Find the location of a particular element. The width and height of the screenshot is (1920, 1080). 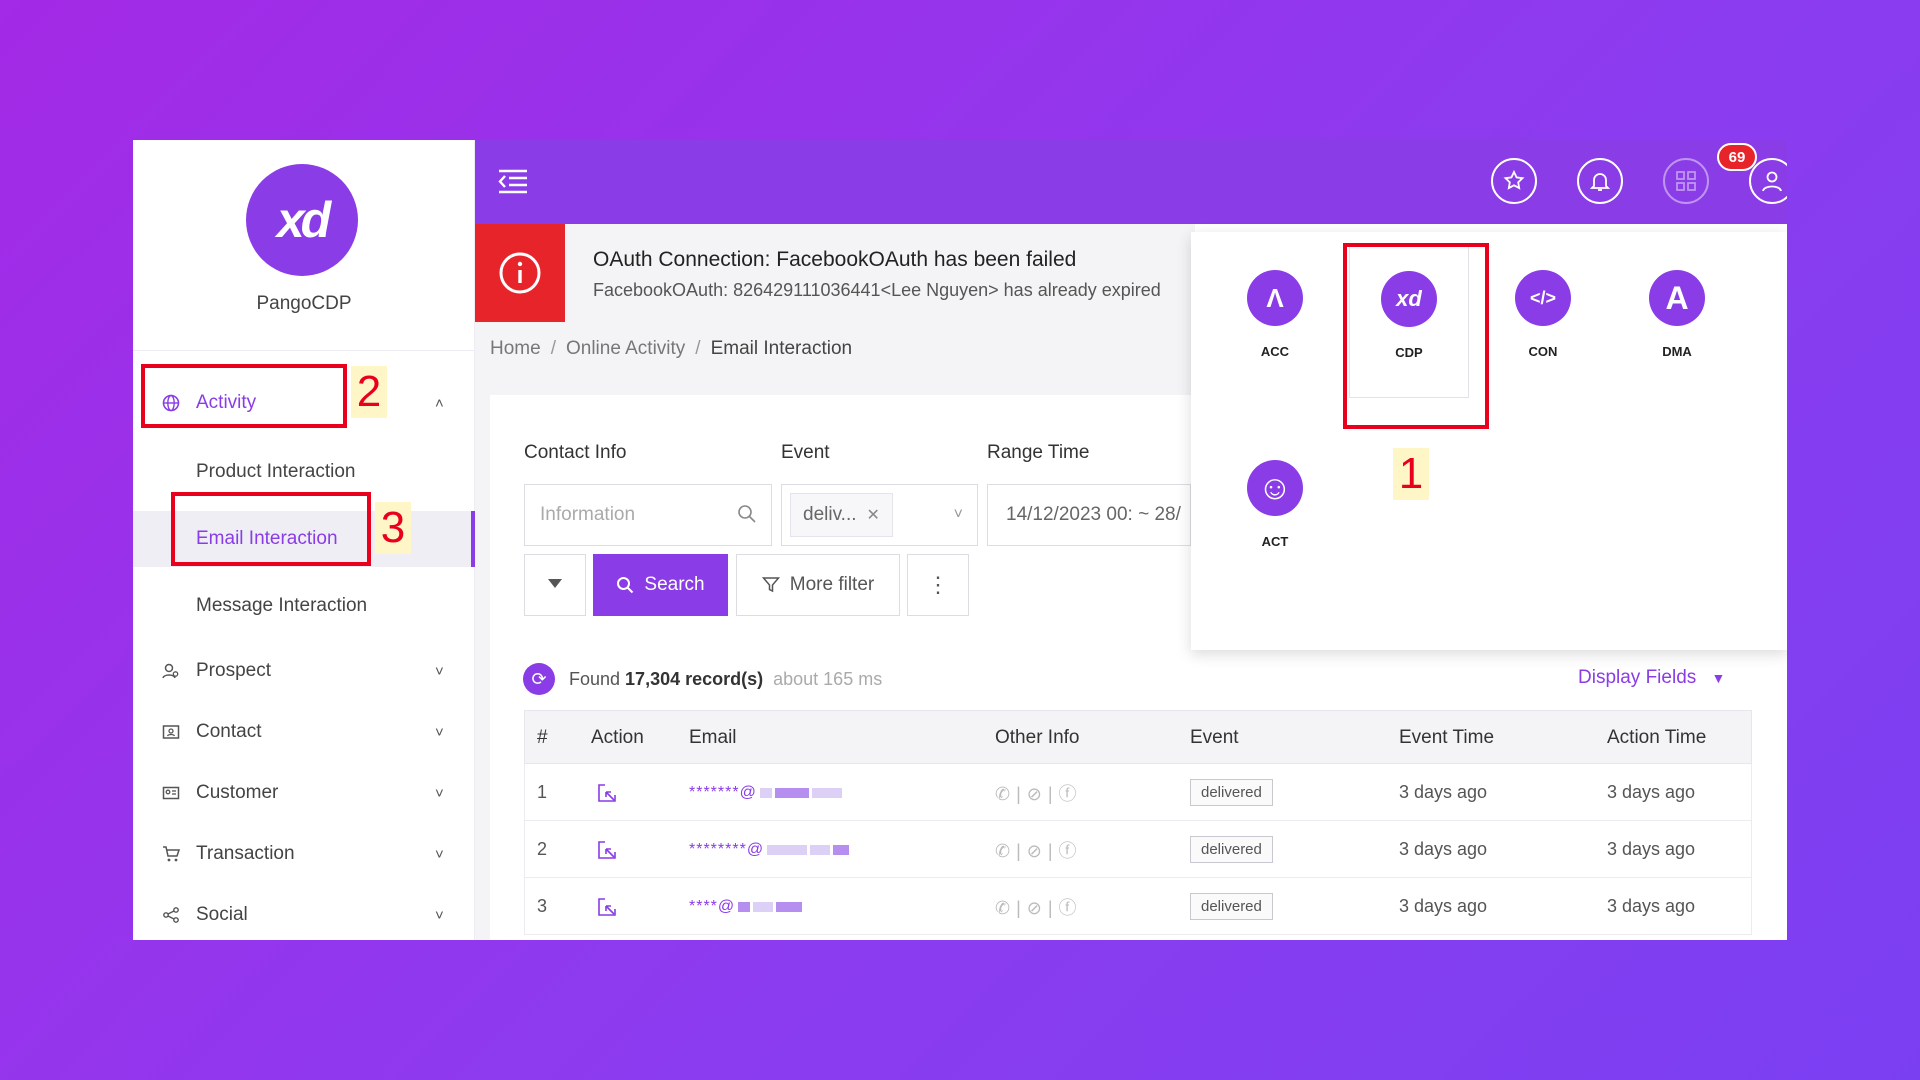

column-header: Action Time is located at coordinates (1657, 737).